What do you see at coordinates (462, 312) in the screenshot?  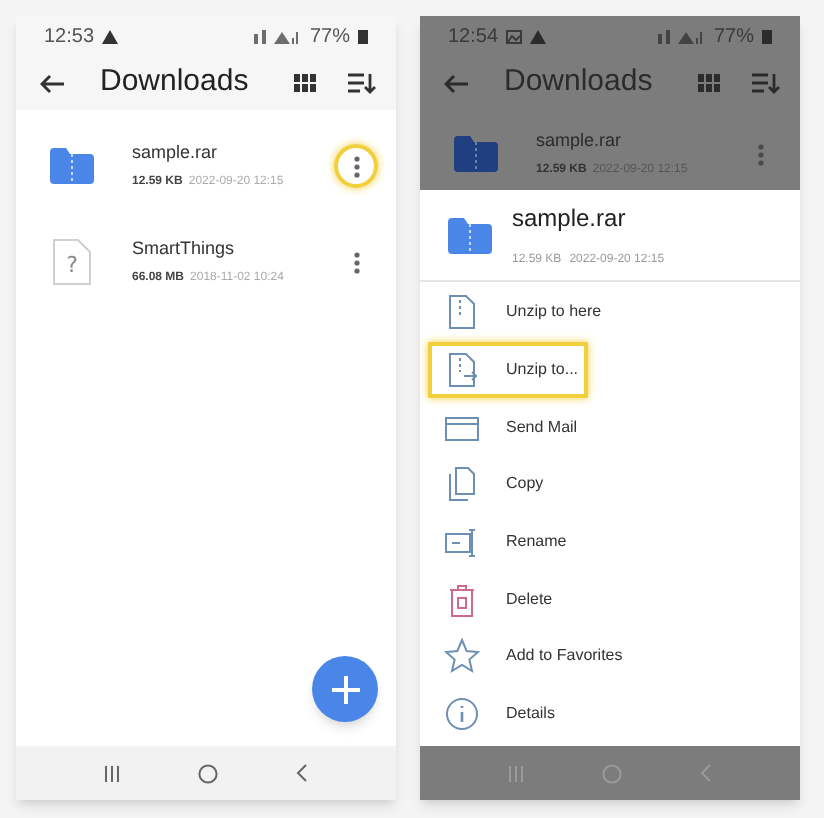 I see `zip-file-icon` at bounding box center [462, 312].